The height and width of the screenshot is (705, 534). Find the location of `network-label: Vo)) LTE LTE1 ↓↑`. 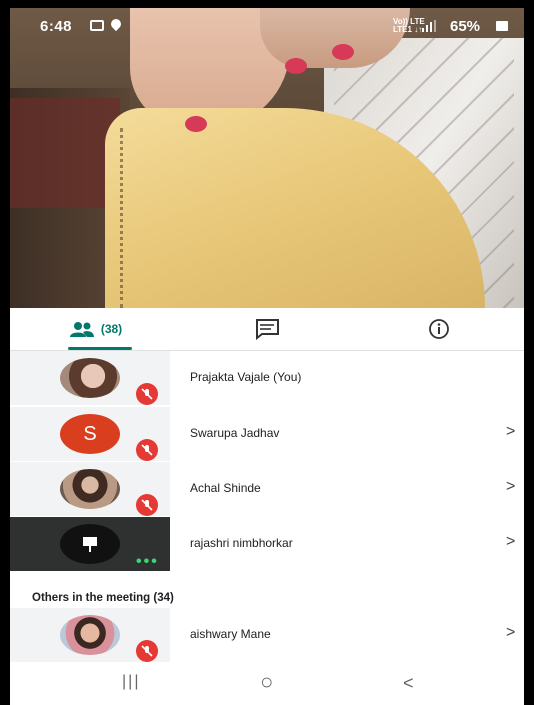

network-label: Vo)) LTE LTE1 ↓↑ is located at coordinates (409, 26).